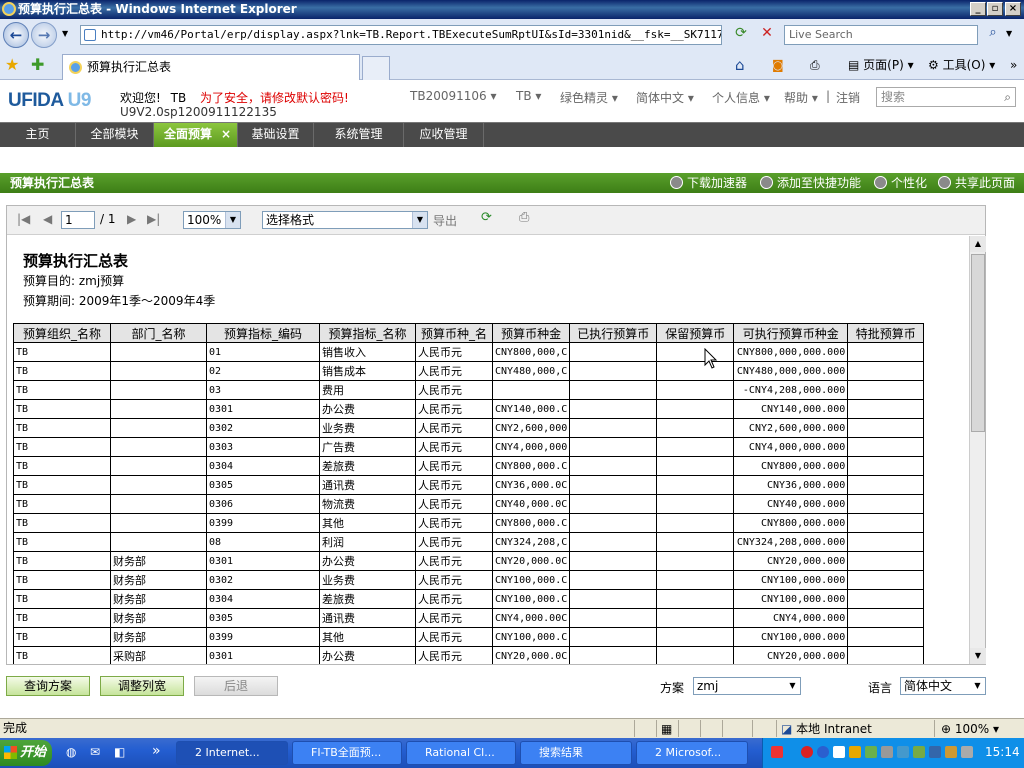  I want to click on nav-org: TB20091106 ▾, so click(453, 96).